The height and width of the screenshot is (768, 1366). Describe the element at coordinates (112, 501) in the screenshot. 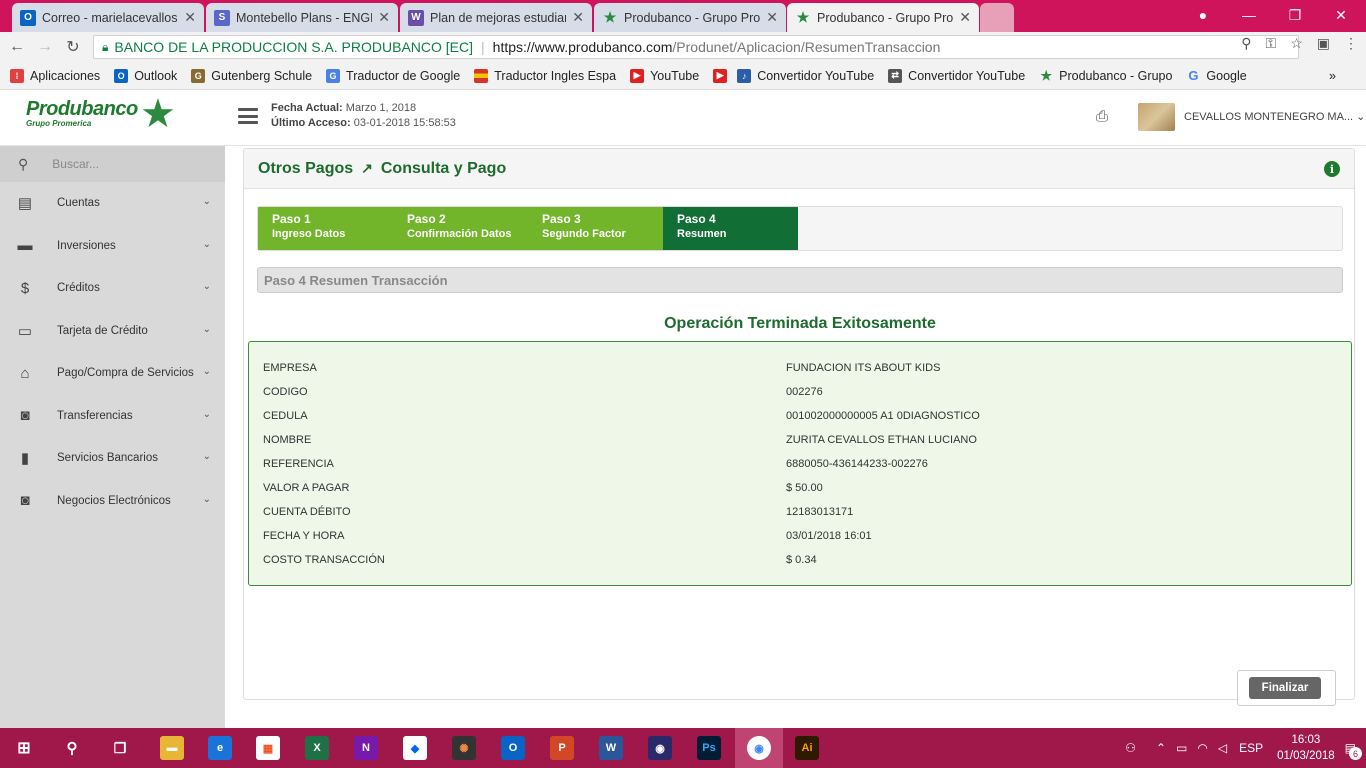

I see `sidebar-item-negocios: ◙ Negocios Electrónicos ⌄` at that location.